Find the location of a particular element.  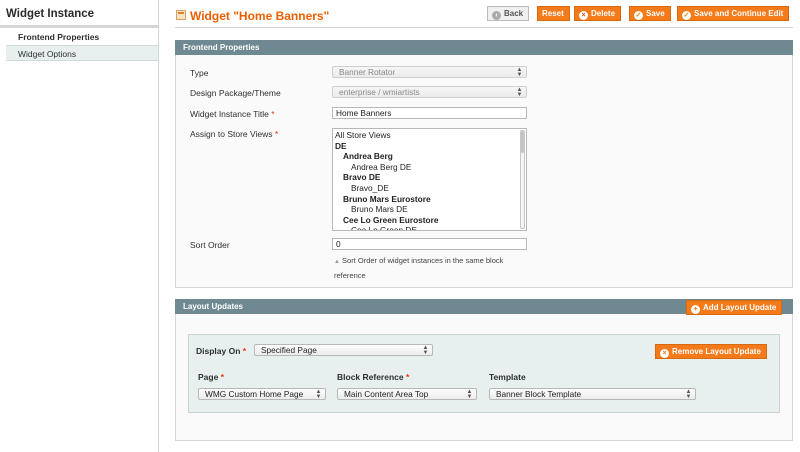

widget-title-label-text: Widget Instance Title is located at coordinates (229, 114).